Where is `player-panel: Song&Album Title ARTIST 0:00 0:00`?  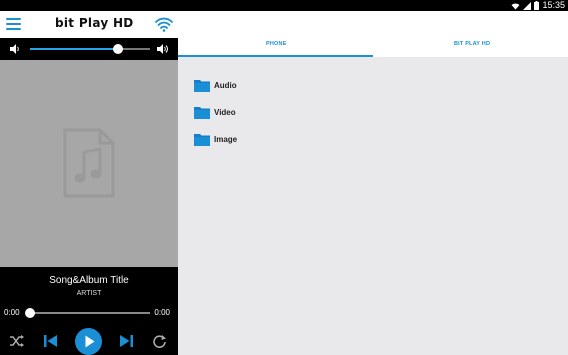
player-panel: Song&Album Title ARTIST 0:00 0:00 is located at coordinates (89, 311).